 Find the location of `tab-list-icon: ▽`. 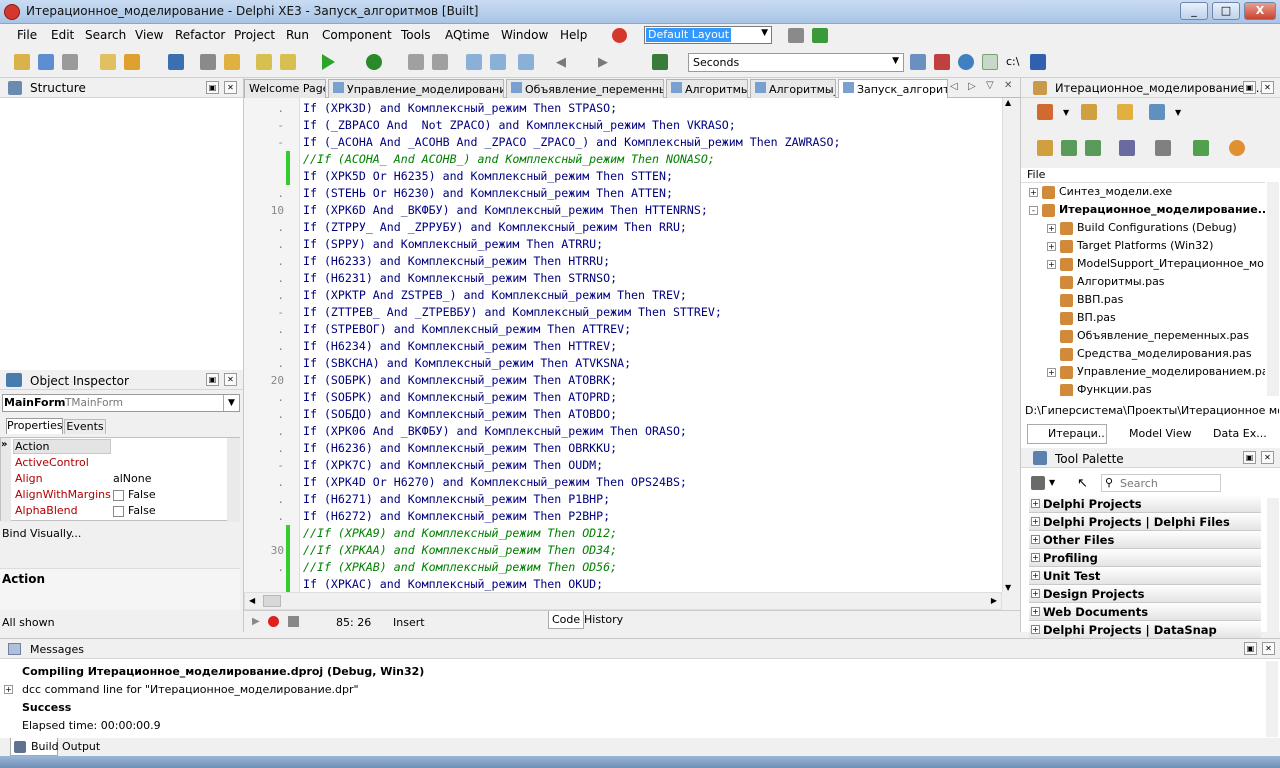

tab-list-icon: ▽ is located at coordinates (990, 85).